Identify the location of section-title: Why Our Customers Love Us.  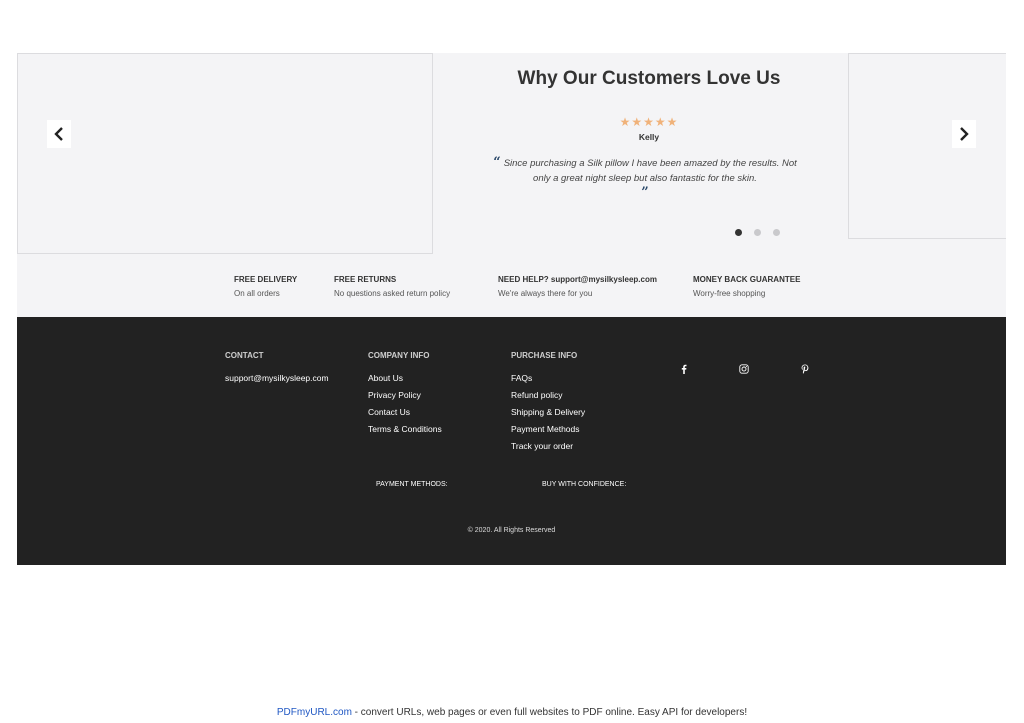
(649, 78).